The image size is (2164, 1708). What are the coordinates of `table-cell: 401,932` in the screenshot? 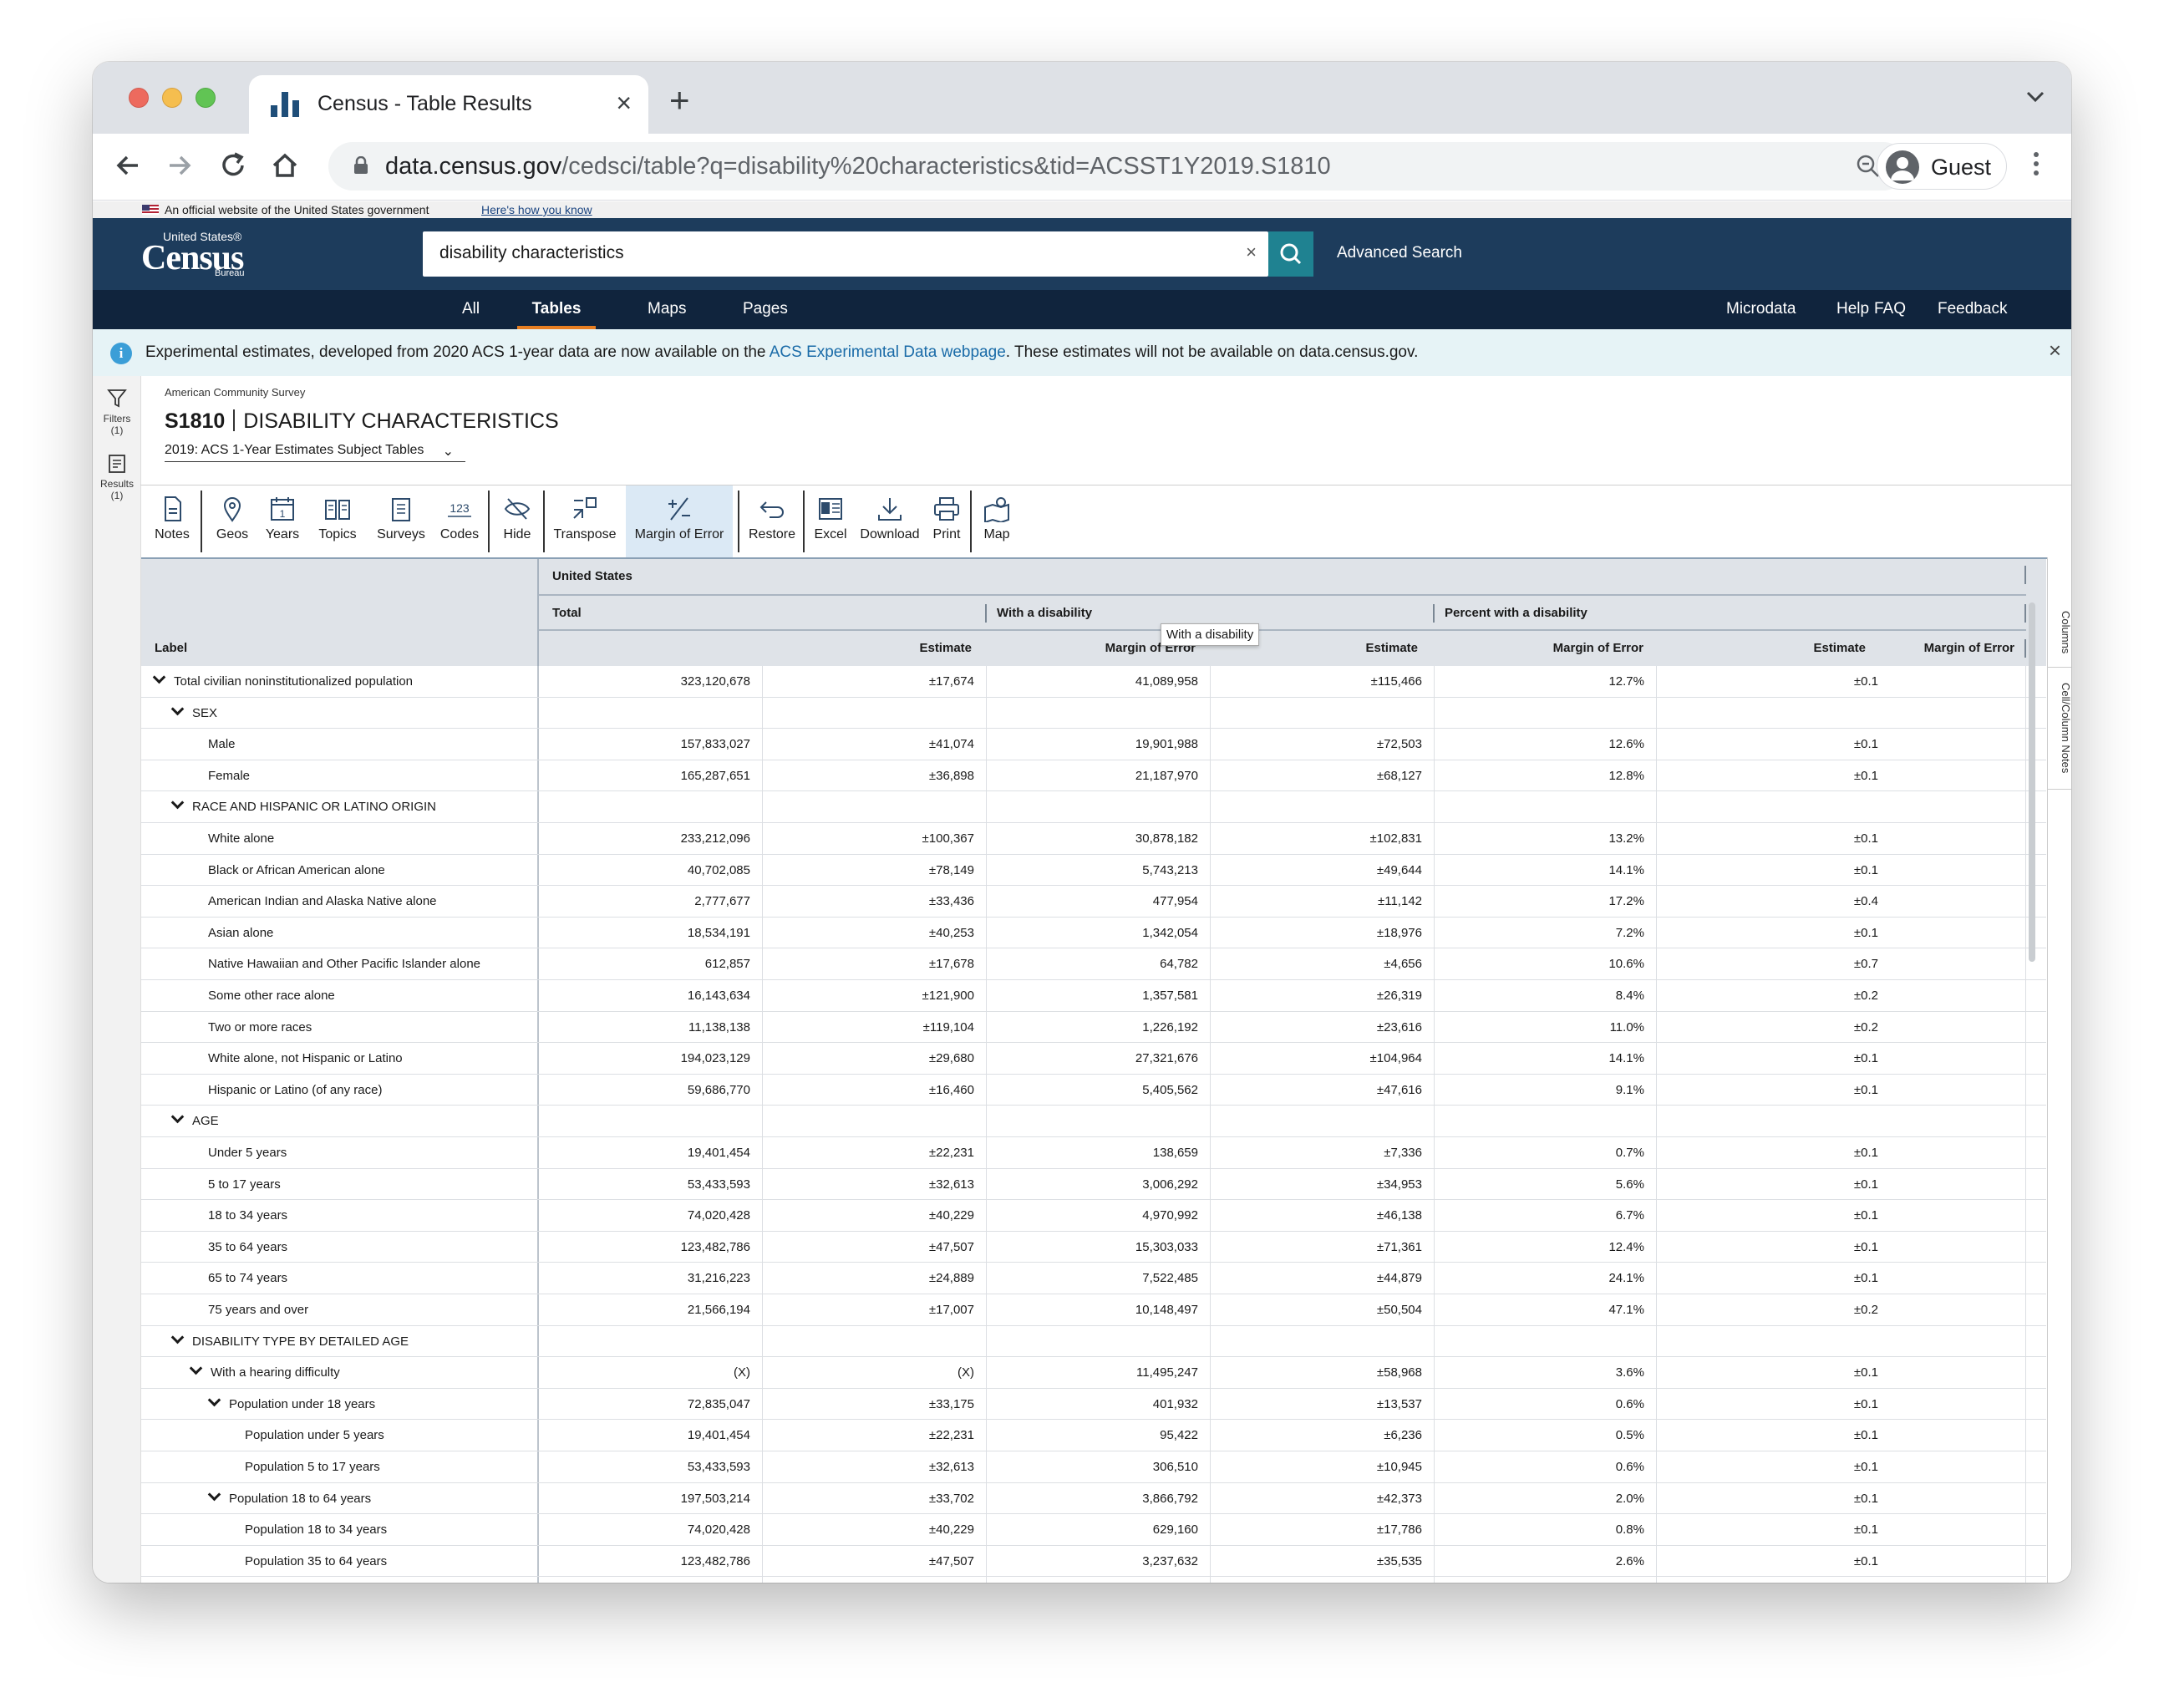 It's located at (1099, 1404).